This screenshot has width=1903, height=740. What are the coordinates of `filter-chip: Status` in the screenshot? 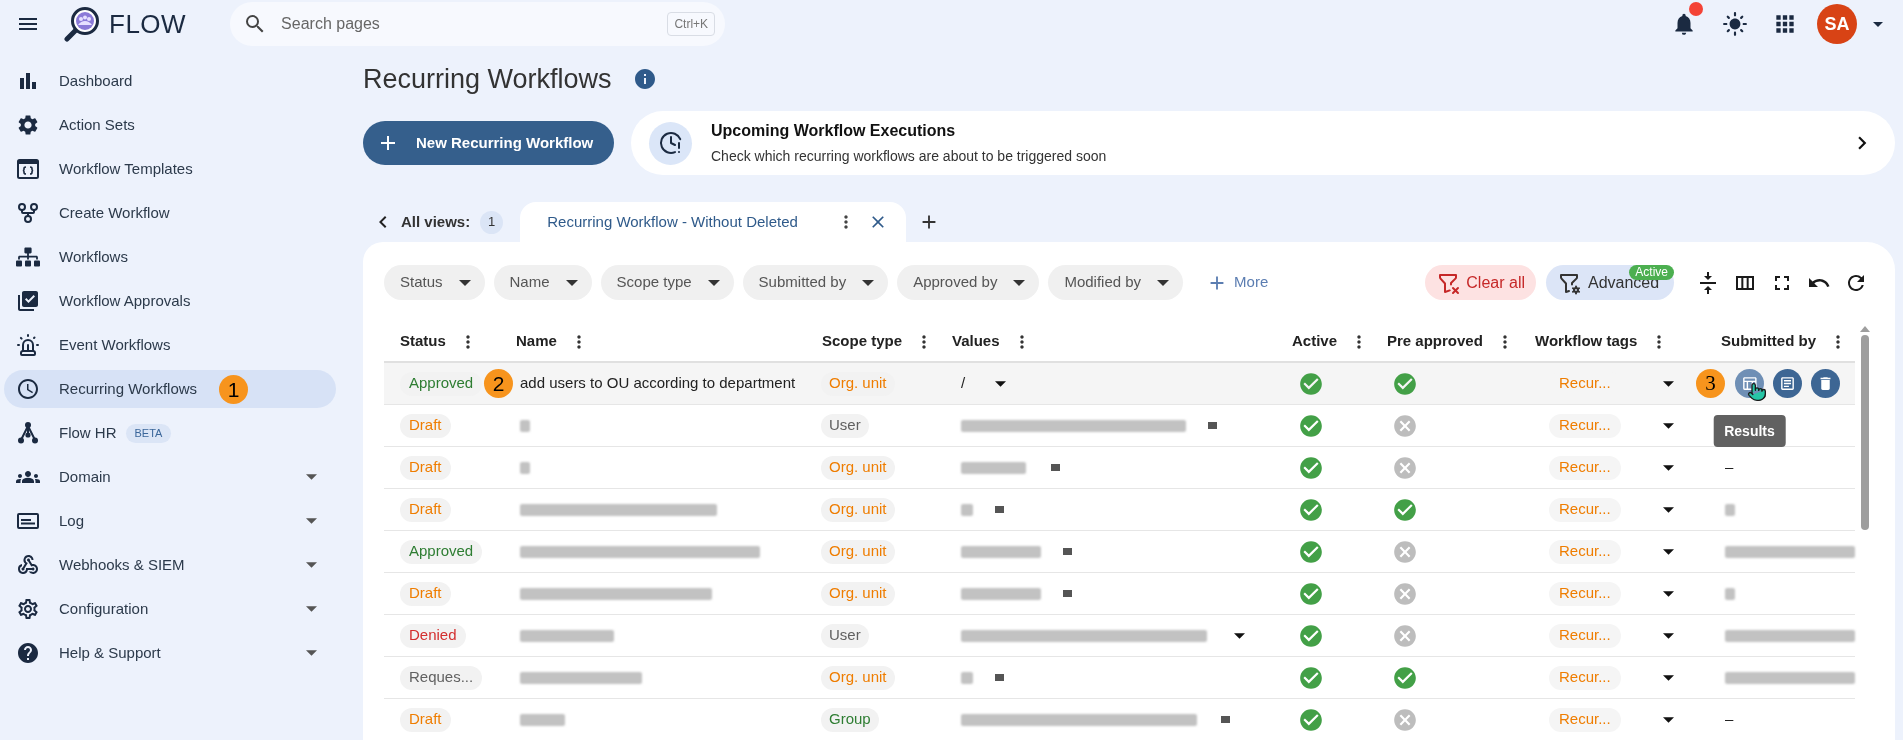 It's located at (434, 282).